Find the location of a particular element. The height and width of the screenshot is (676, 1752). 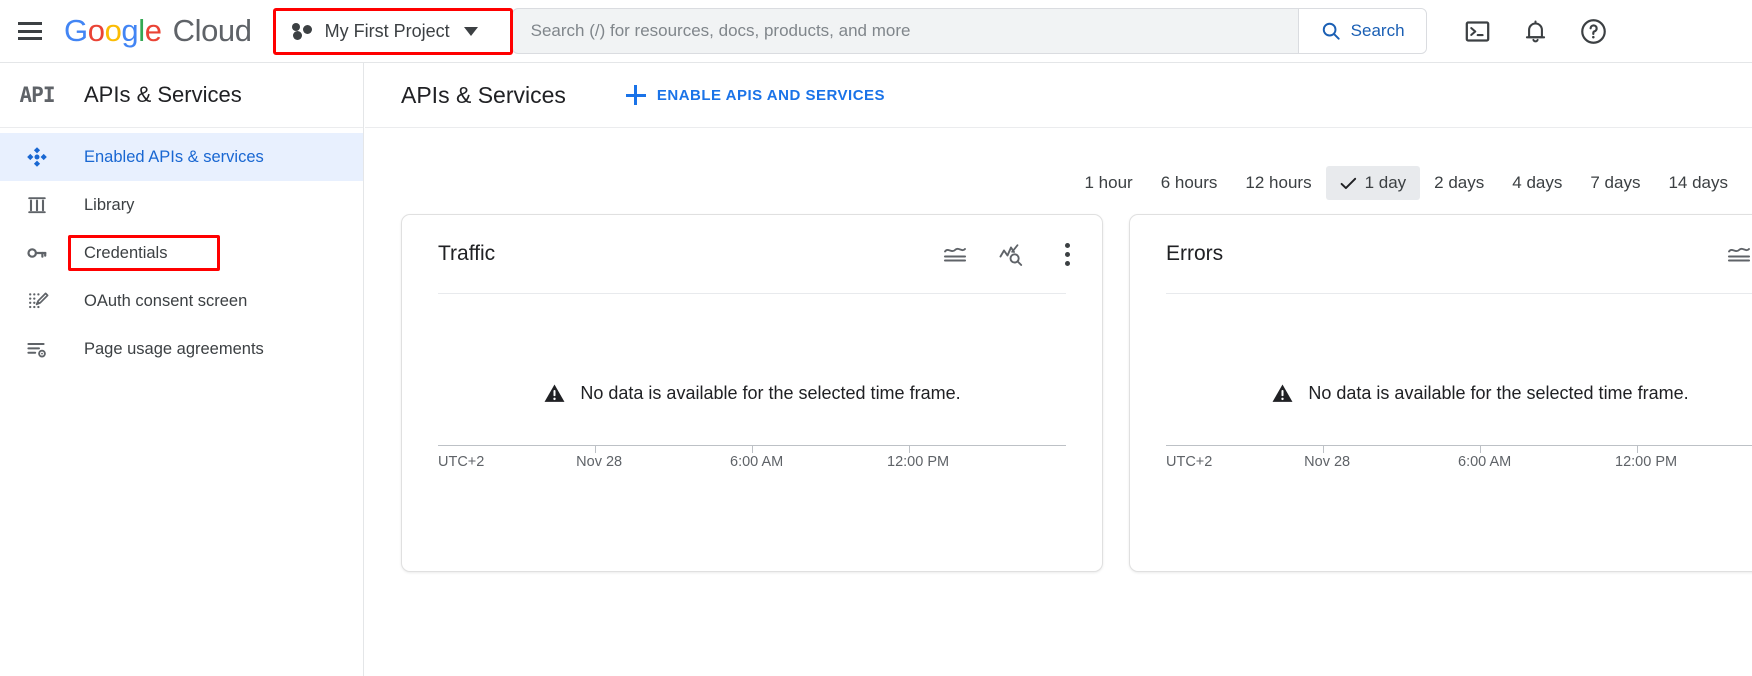

time-range-option-1-hour: 1 hour is located at coordinates (1109, 183).